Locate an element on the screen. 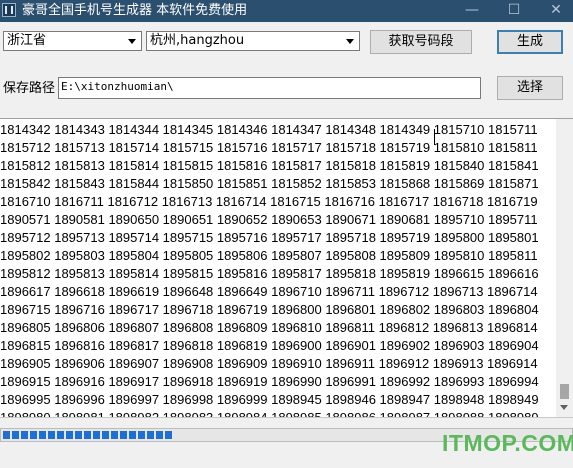 The height and width of the screenshot is (468, 573). close-button: ✕ is located at coordinates (556, 11).